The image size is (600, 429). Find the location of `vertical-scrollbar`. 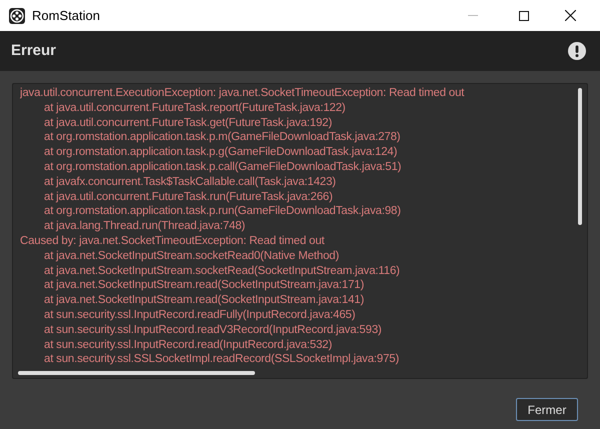

vertical-scrollbar is located at coordinates (580, 156).